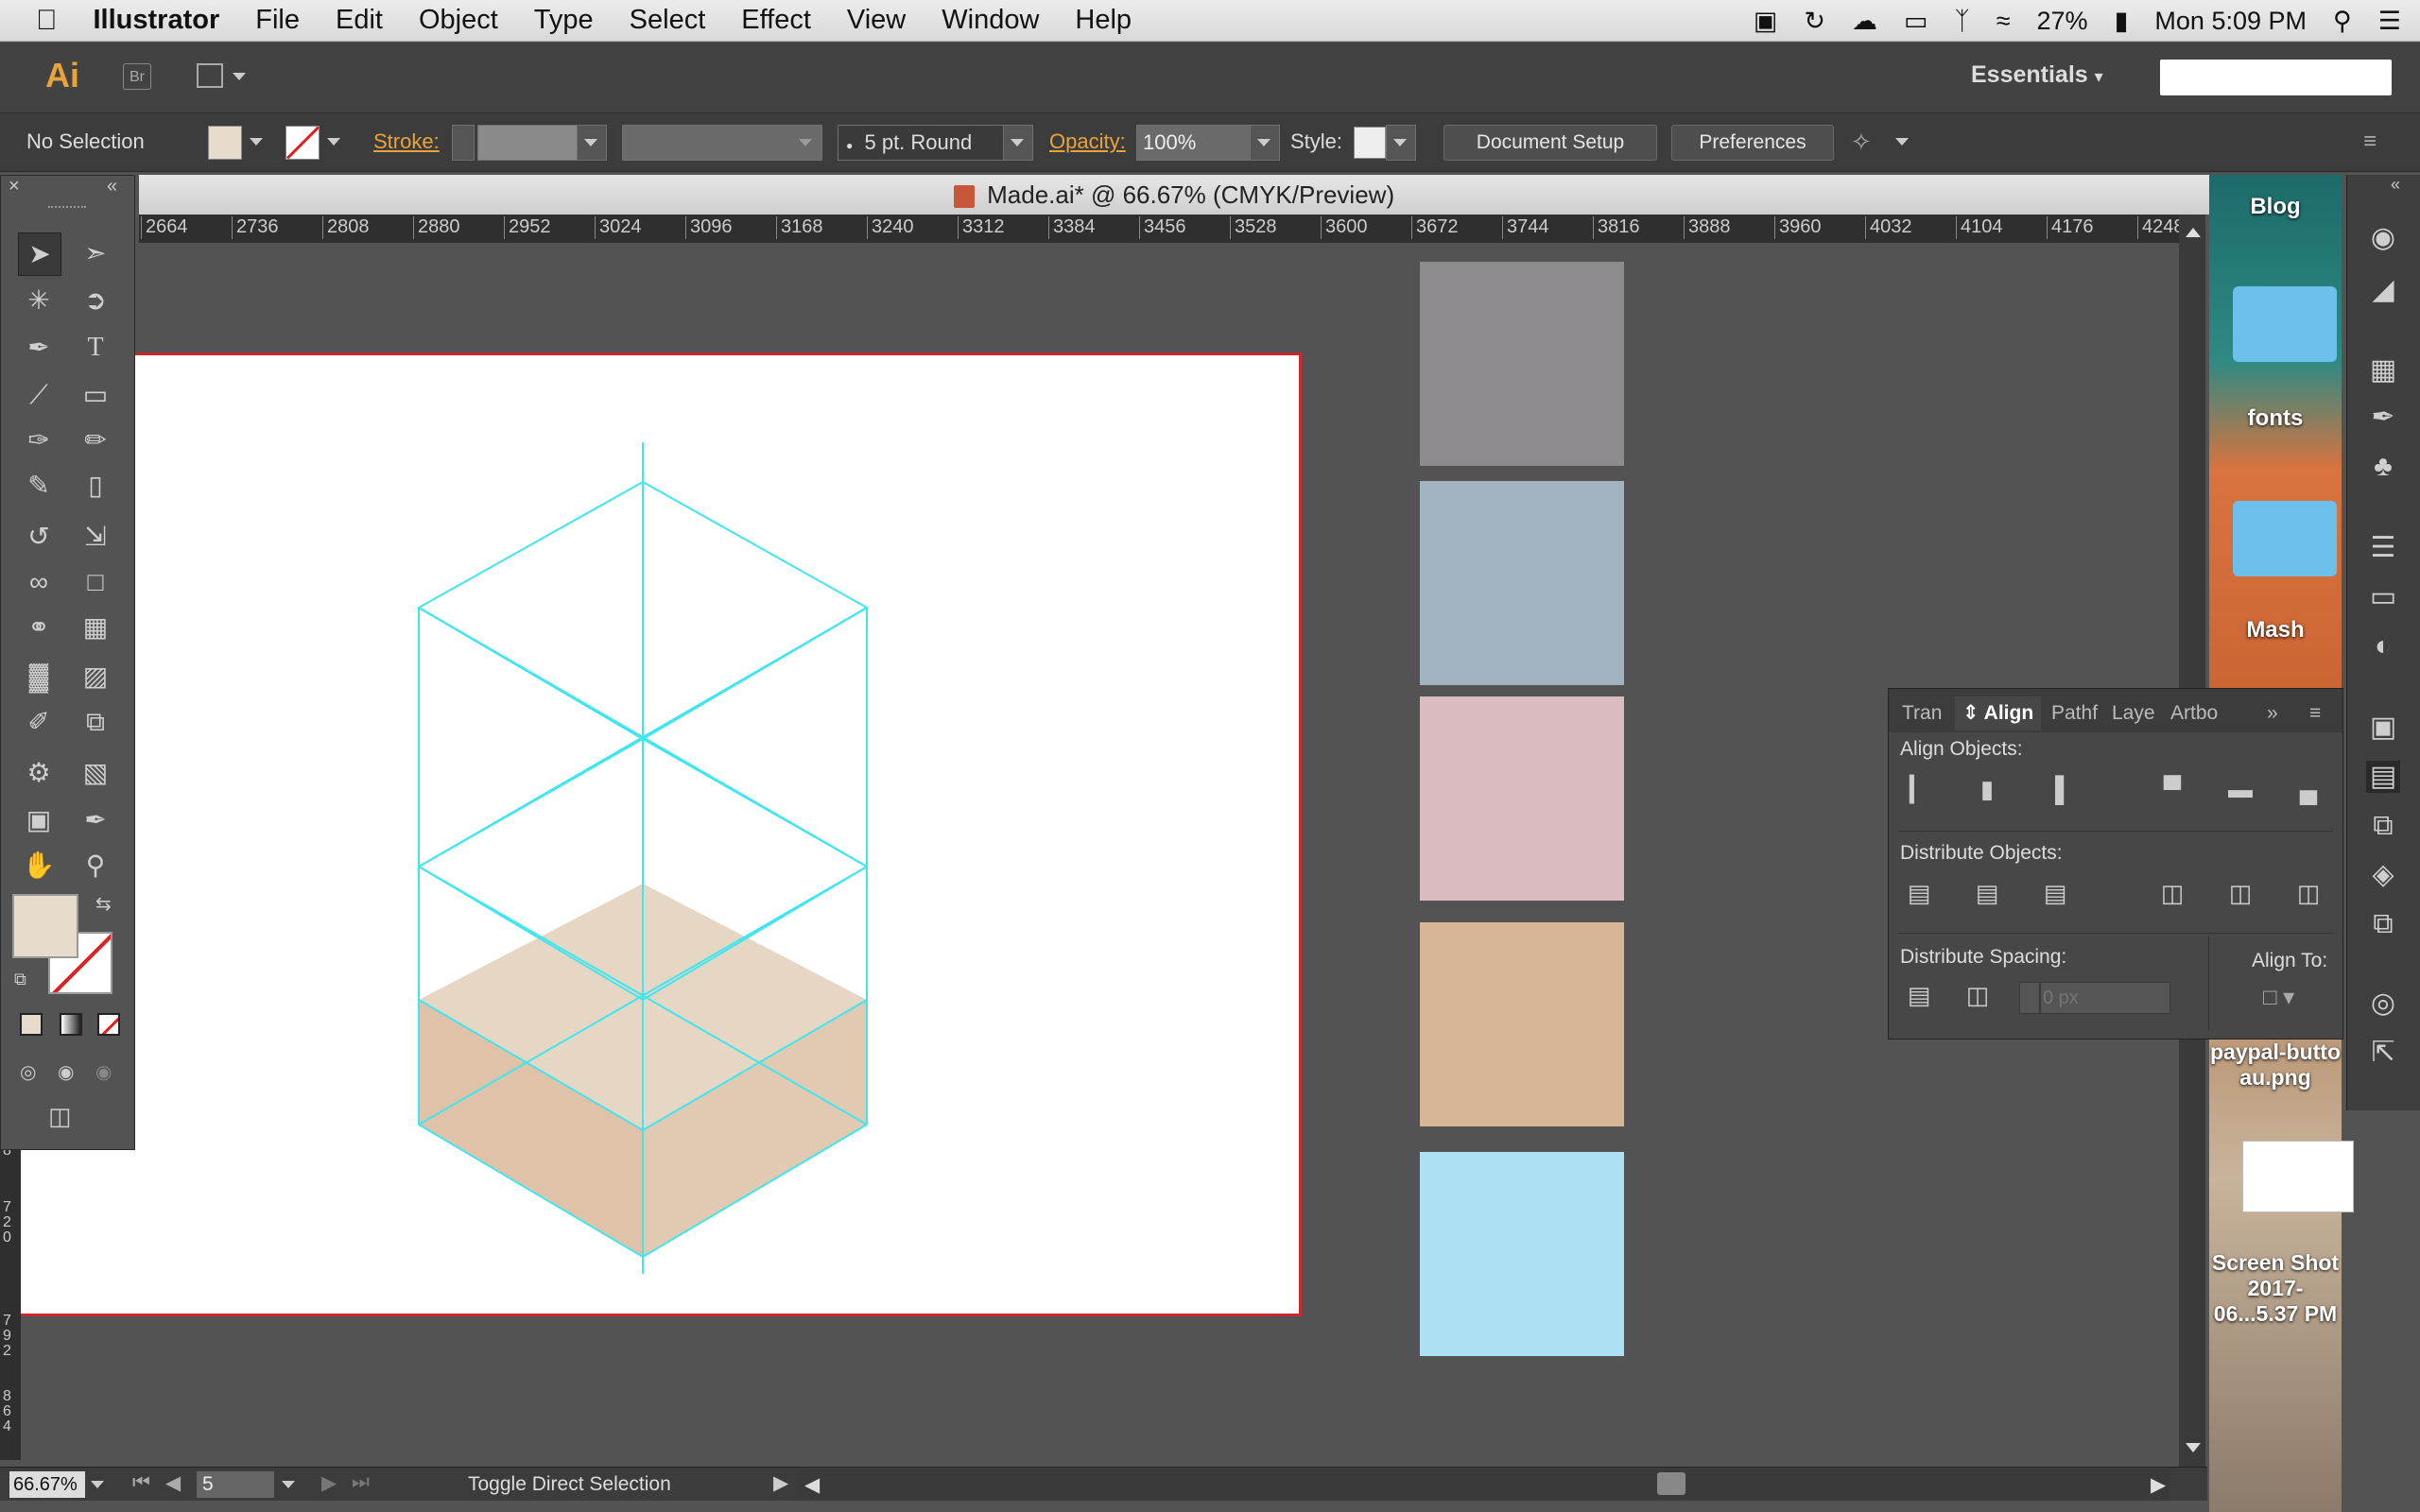 This screenshot has height=1512, width=2420. I want to click on color-panel-icon: ◉, so click(2383, 238).